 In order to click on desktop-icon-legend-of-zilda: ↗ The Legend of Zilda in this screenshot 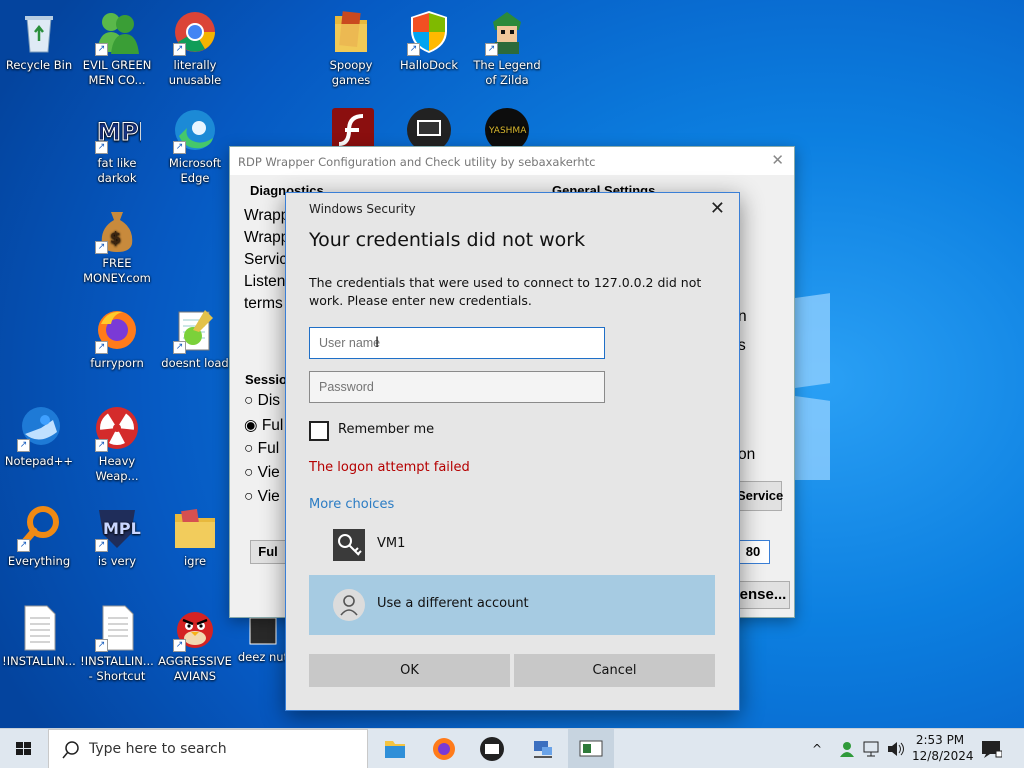, I will do `click(507, 48)`.